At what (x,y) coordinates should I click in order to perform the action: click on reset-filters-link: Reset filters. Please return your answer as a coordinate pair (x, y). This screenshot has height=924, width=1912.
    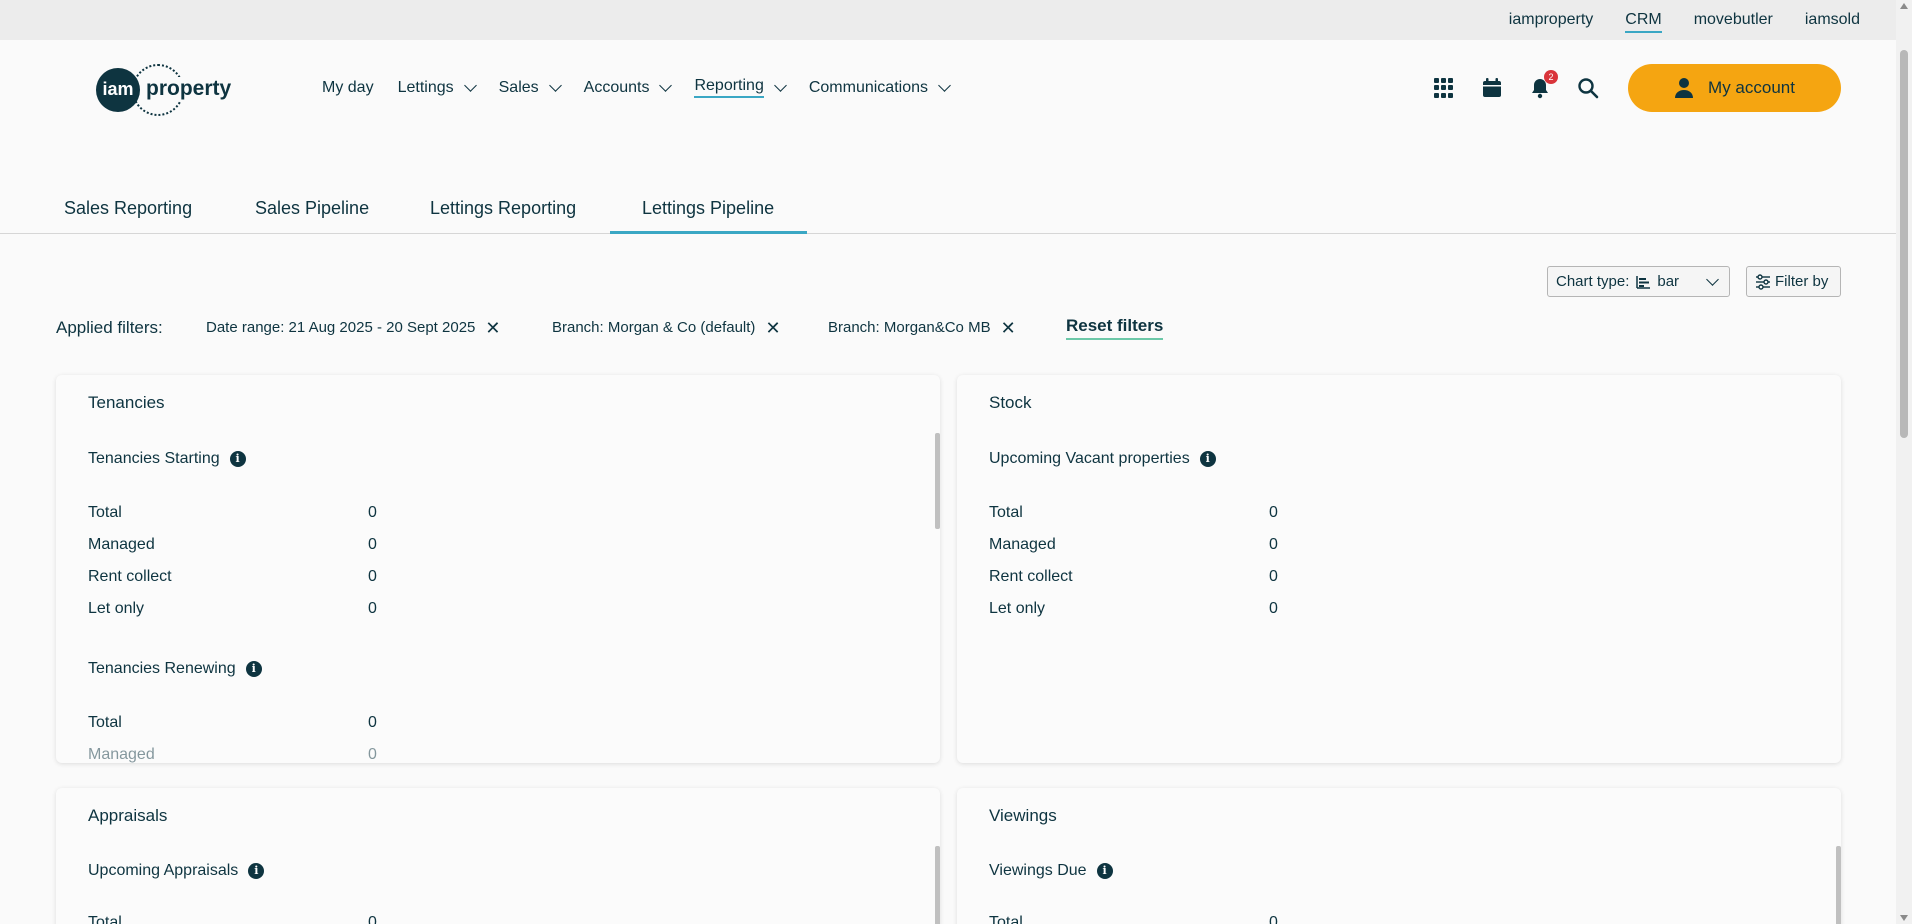
    Looking at the image, I should click on (1115, 328).